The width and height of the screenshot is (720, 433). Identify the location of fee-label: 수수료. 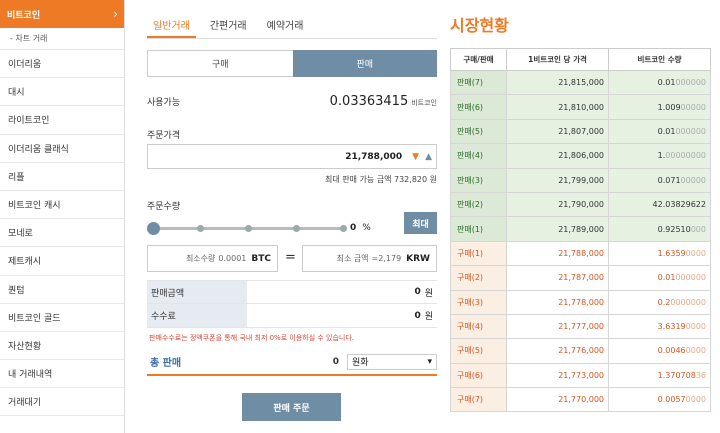
(197, 315).